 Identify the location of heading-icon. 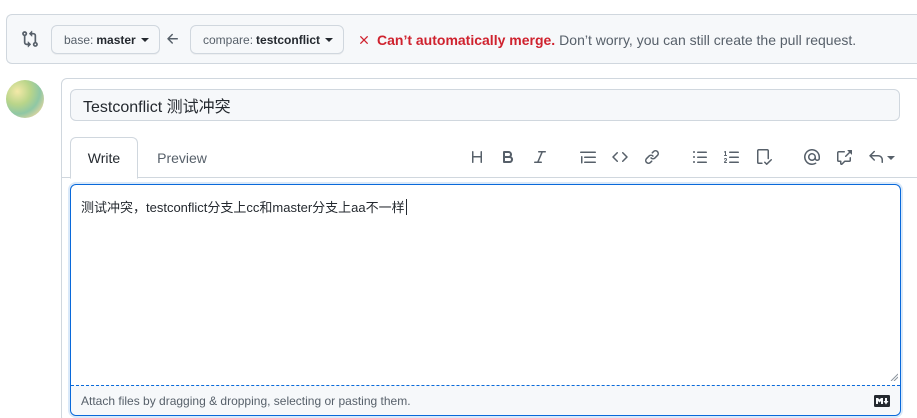
(477, 157).